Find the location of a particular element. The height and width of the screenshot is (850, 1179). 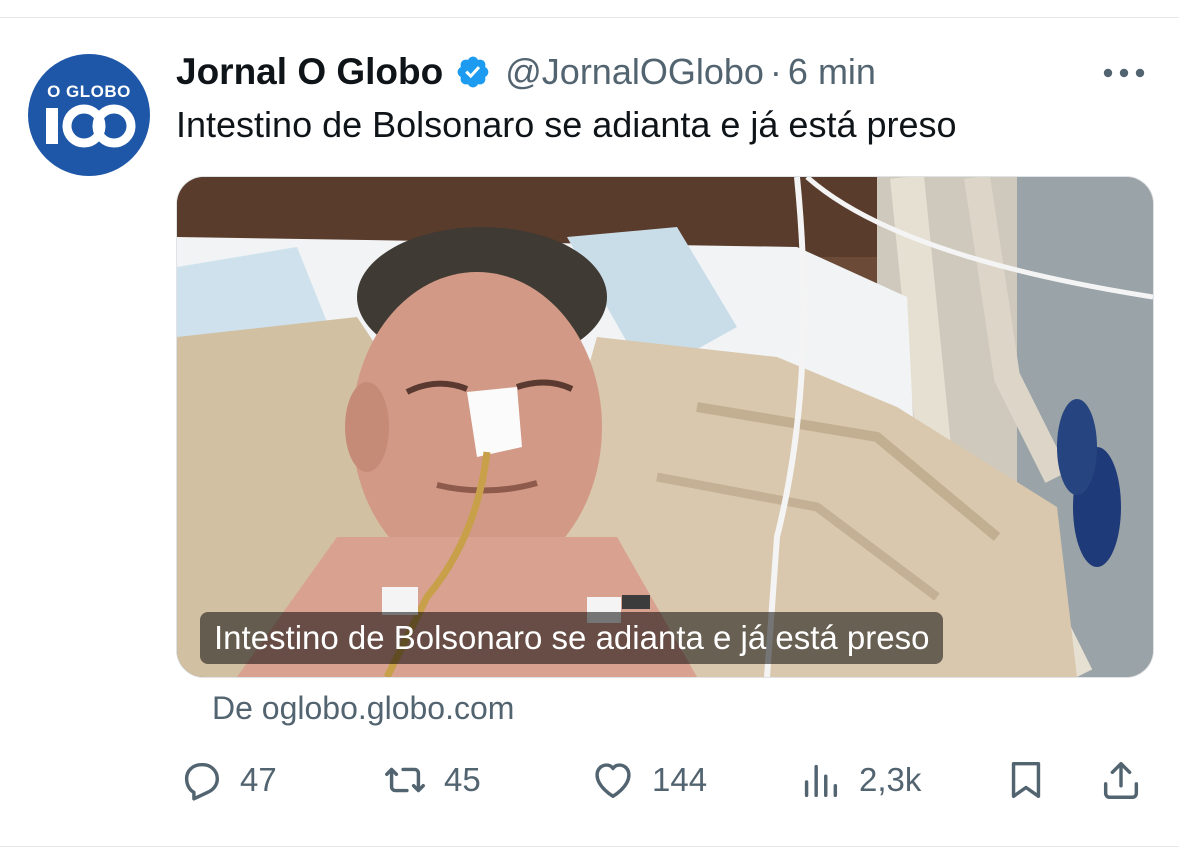

views-chart-icon is located at coordinates (821, 781).